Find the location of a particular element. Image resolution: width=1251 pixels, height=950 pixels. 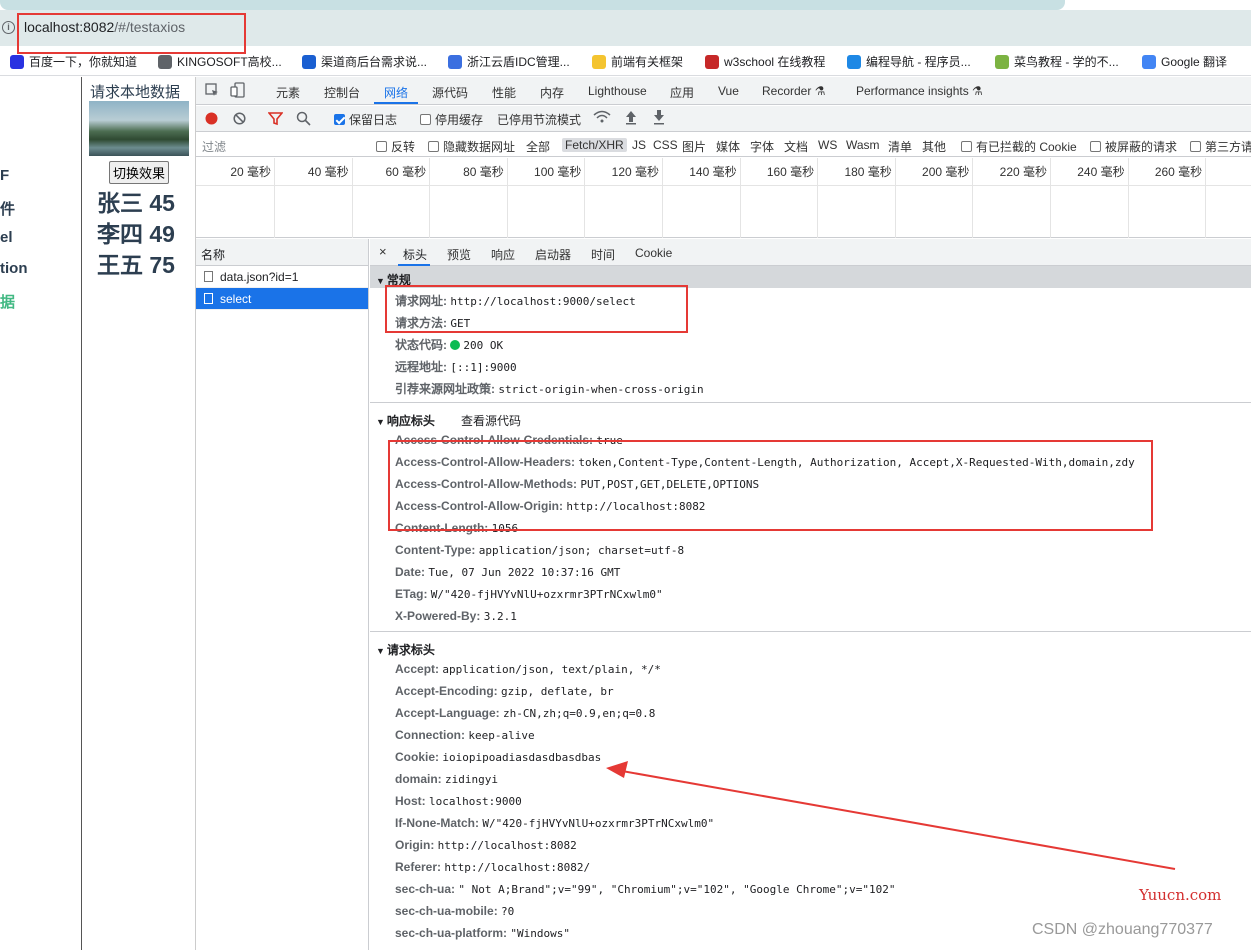

yuucn-watermark: Yuucn.com is located at coordinates (1180, 895).